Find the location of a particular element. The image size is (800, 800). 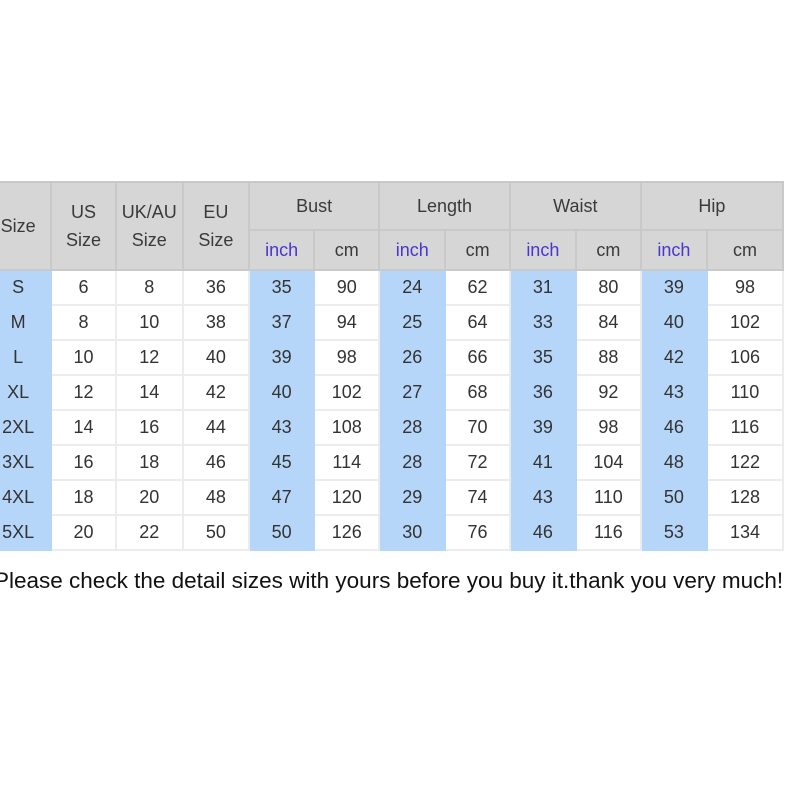

table-cell: 104 is located at coordinates (608, 462).